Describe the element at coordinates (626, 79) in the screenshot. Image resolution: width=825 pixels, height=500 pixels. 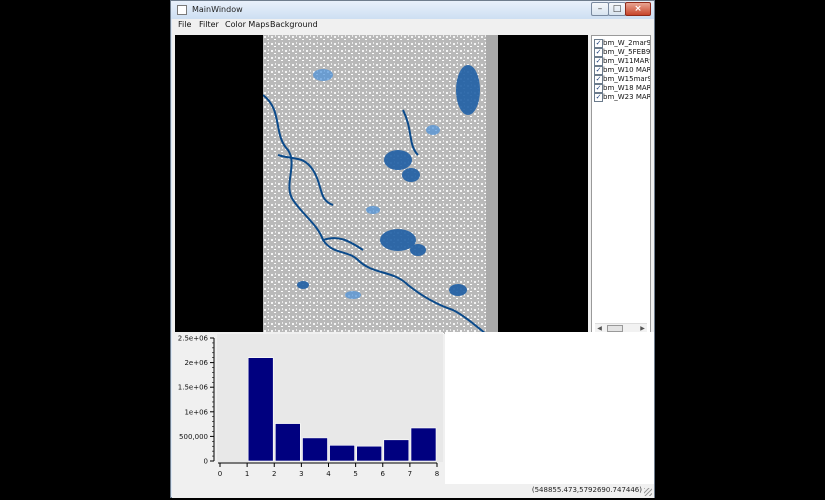
I see `layer-label: bm_W15mar97` at that location.